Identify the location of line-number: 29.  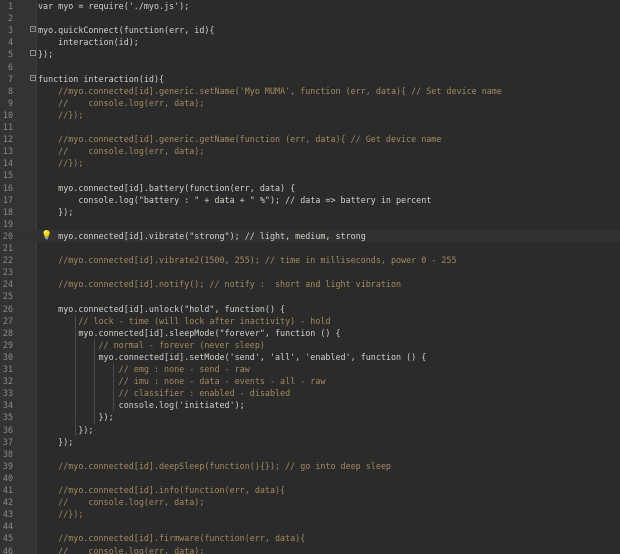
(7, 344).